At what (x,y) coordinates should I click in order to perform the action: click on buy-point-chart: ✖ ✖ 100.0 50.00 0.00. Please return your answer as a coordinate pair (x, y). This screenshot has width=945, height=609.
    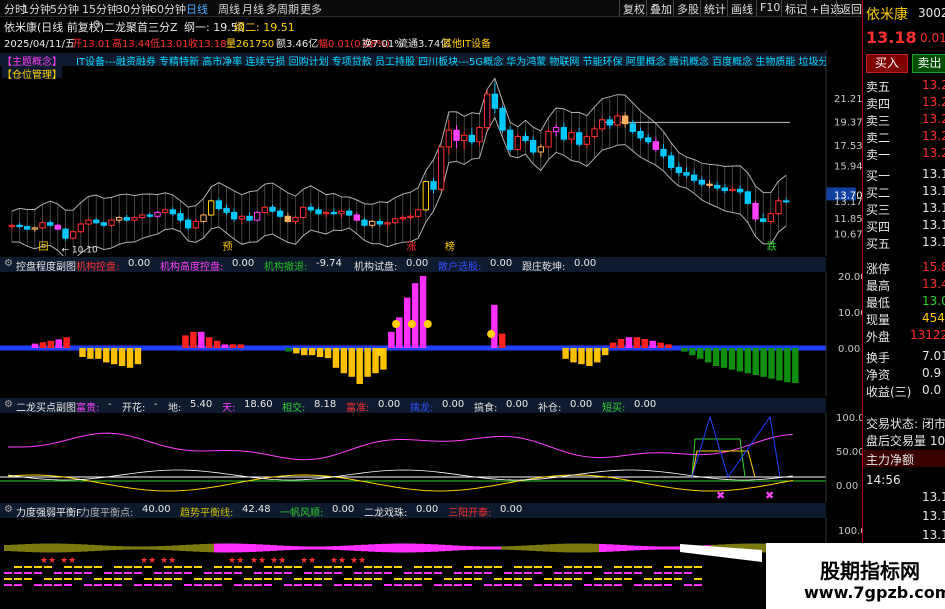
    Looking at the image, I should click on (431, 457).